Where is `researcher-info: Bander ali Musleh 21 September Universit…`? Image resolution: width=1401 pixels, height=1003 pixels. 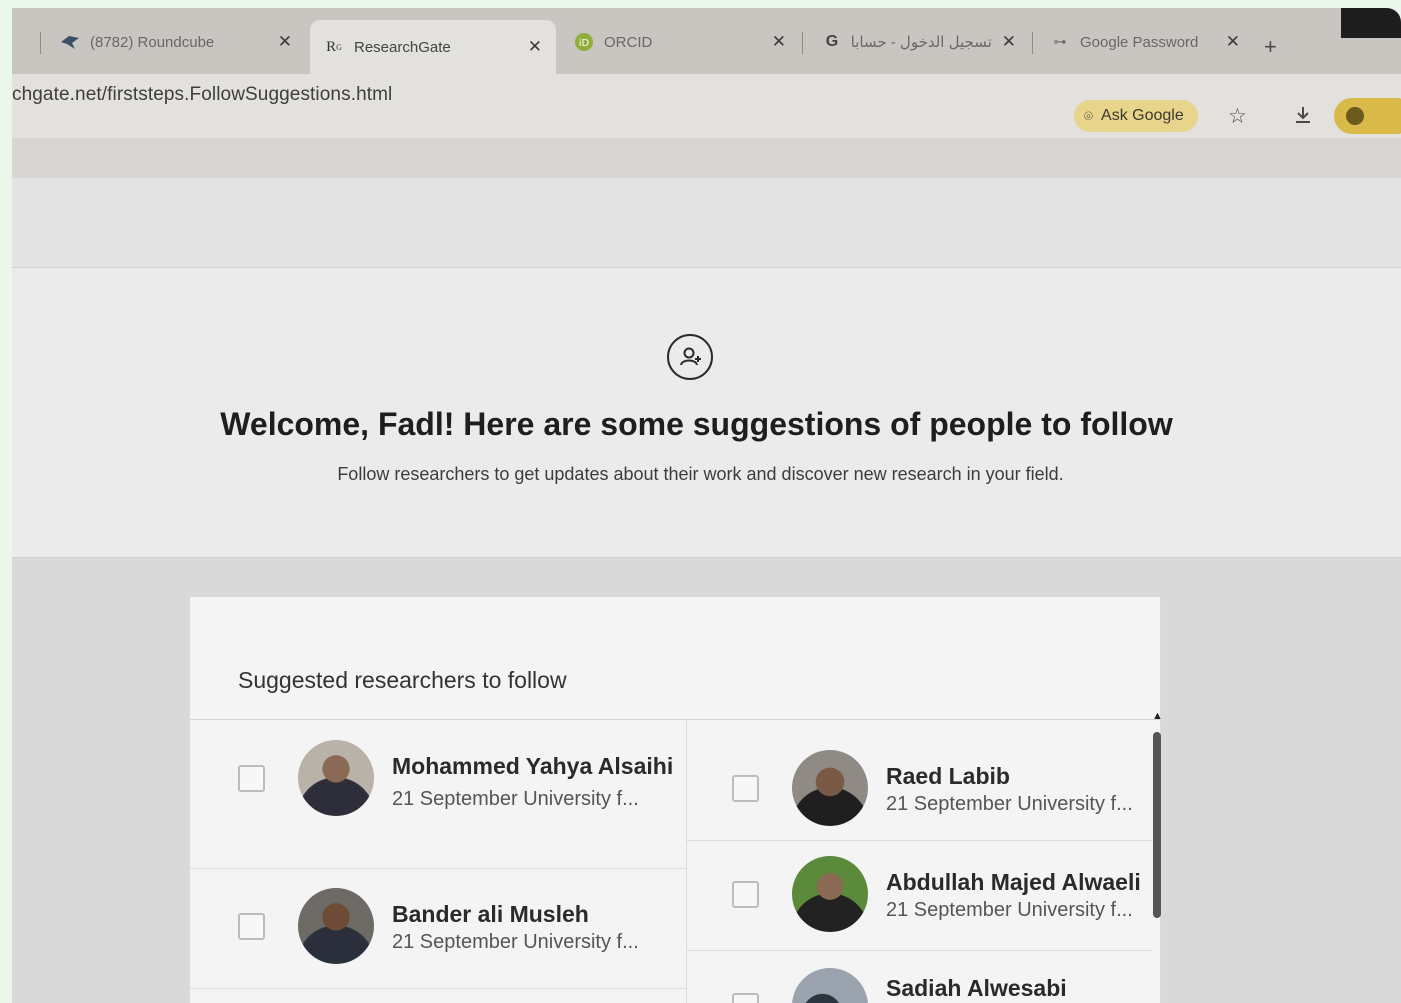 researcher-info: Bander ali Musleh 21 September Universit… is located at coordinates (535, 925).